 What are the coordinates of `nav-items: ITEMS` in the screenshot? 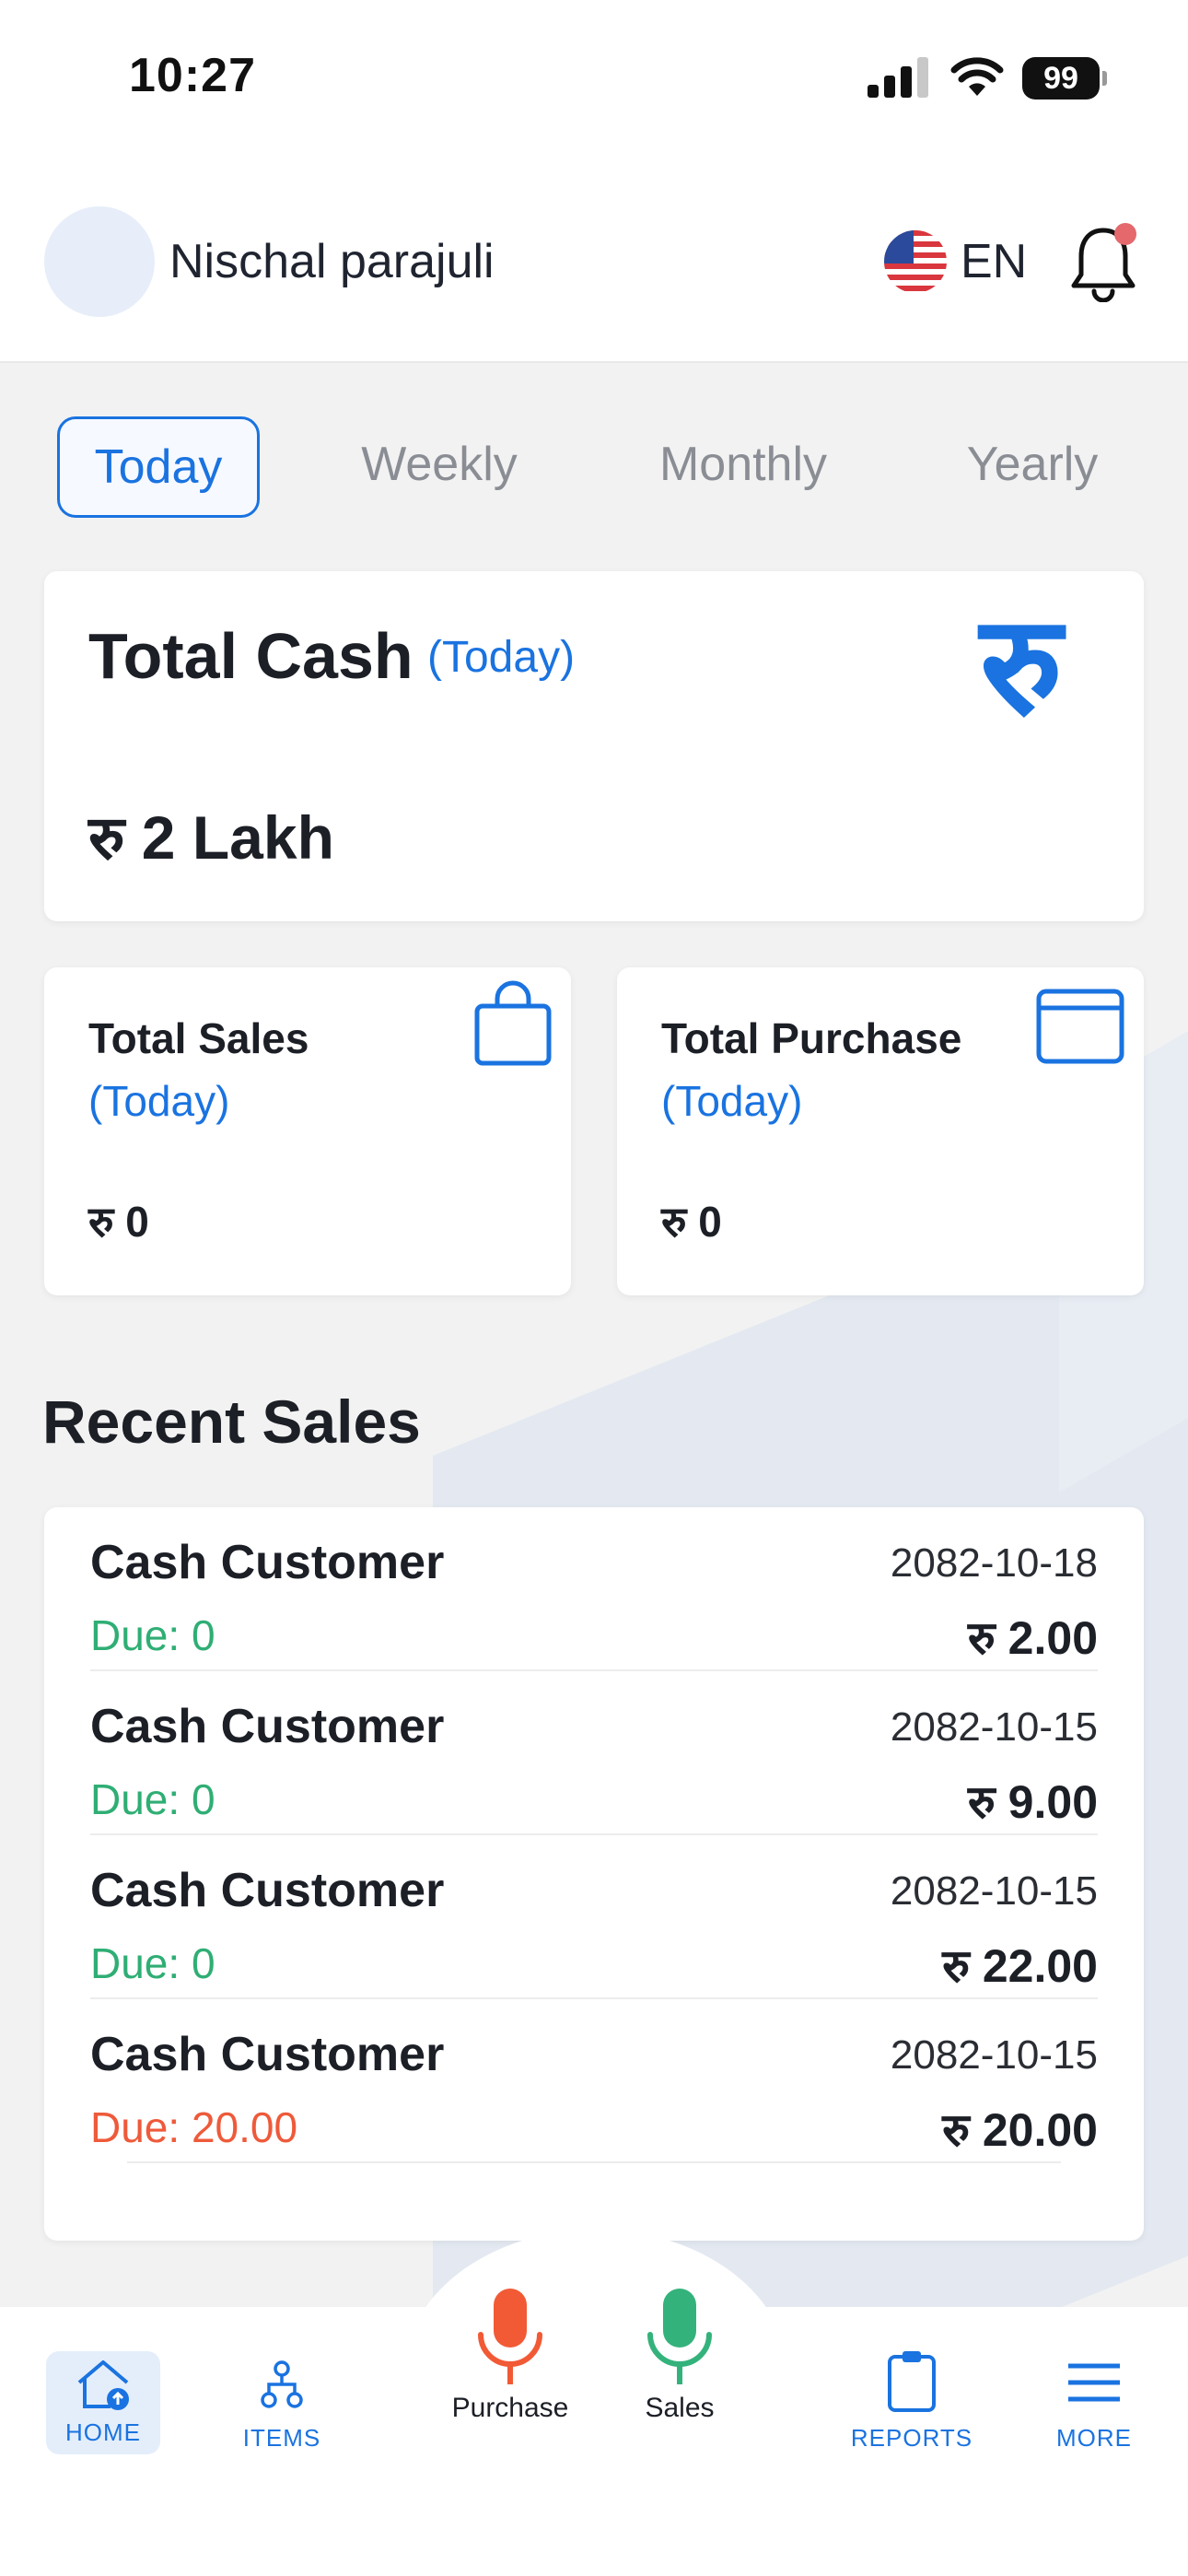 It's located at (282, 2406).